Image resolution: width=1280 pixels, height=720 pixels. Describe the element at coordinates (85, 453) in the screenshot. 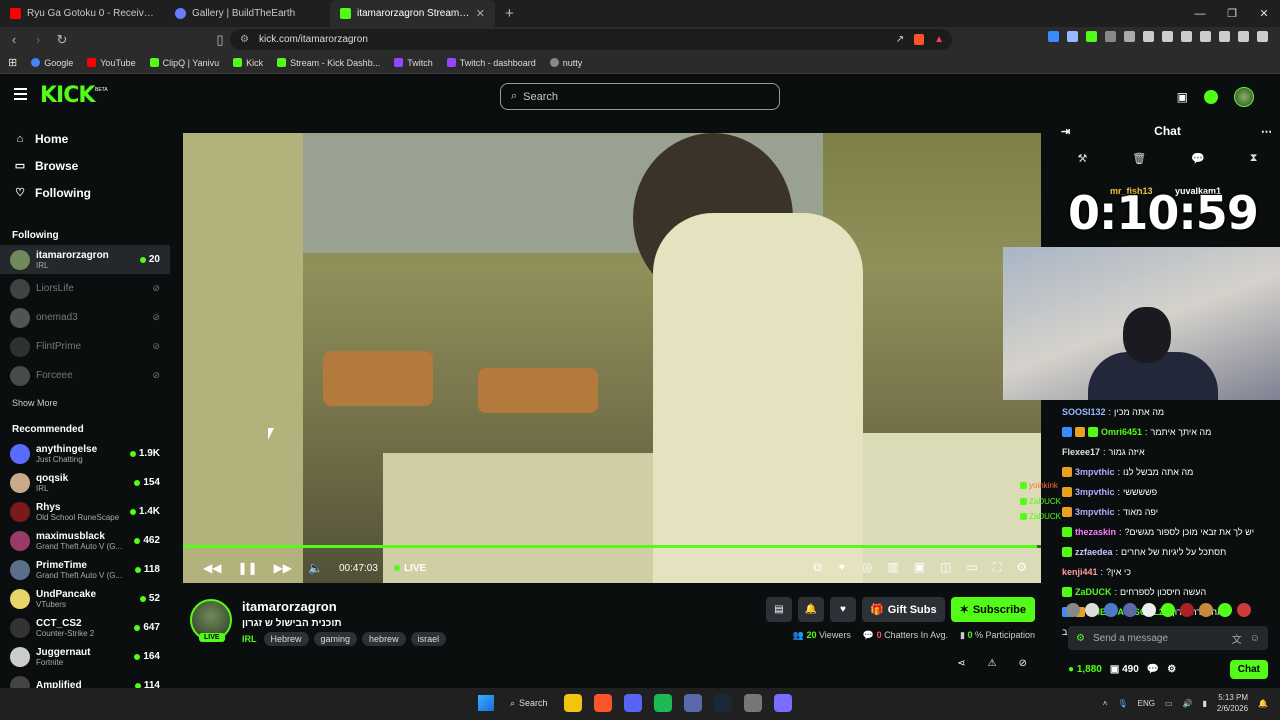

I see `recommended-channel: anythingelse Just Chatting 1.9K` at that location.